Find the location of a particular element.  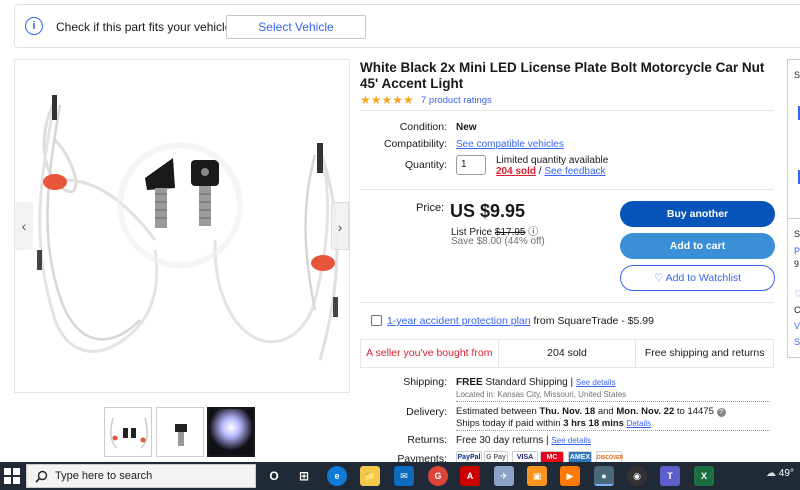

price-label: Price: is located at coordinates (430, 208).